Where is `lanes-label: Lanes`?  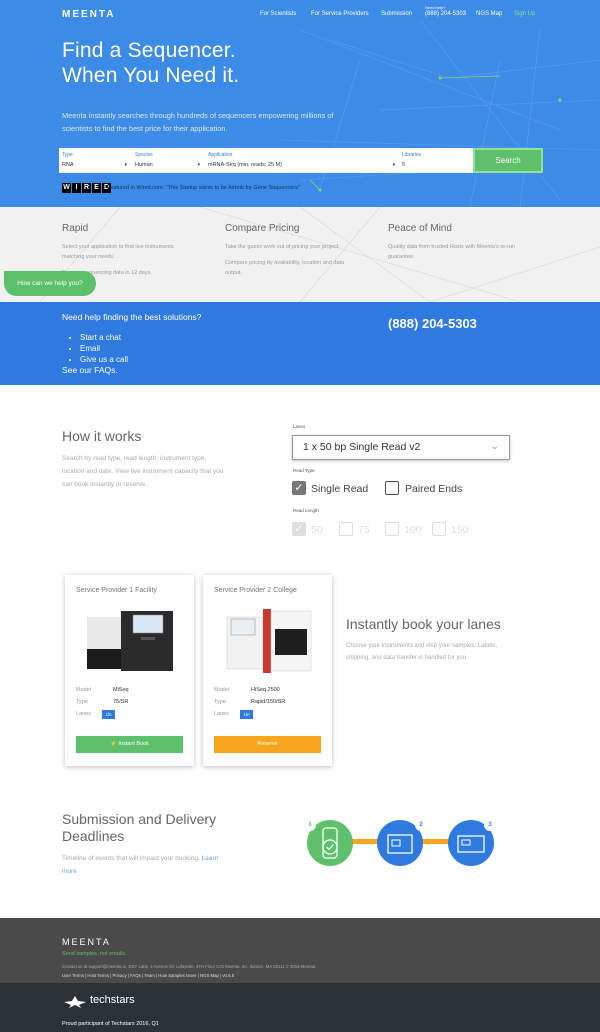 lanes-label: Lanes is located at coordinates (299, 426).